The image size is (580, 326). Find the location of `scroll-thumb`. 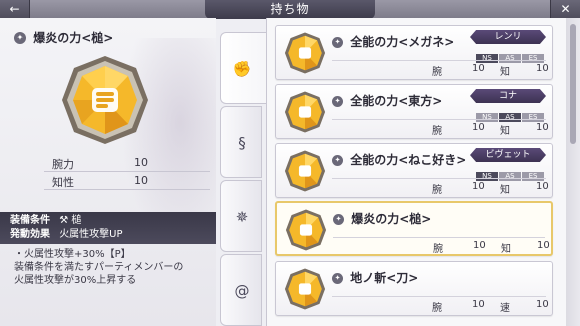

scroll-thumb is located at coordinates (573, 84).